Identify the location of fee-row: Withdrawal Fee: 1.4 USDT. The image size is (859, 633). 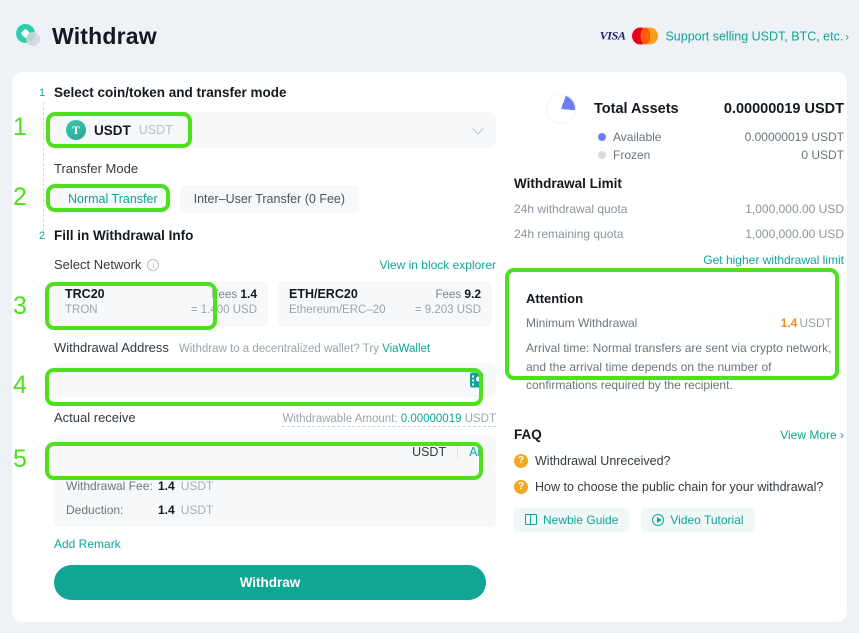
(275, 486).